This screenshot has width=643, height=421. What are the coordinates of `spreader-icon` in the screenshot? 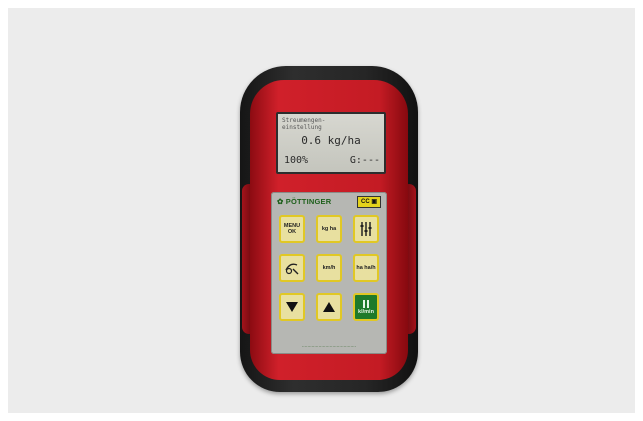 It's located at (292, 268).